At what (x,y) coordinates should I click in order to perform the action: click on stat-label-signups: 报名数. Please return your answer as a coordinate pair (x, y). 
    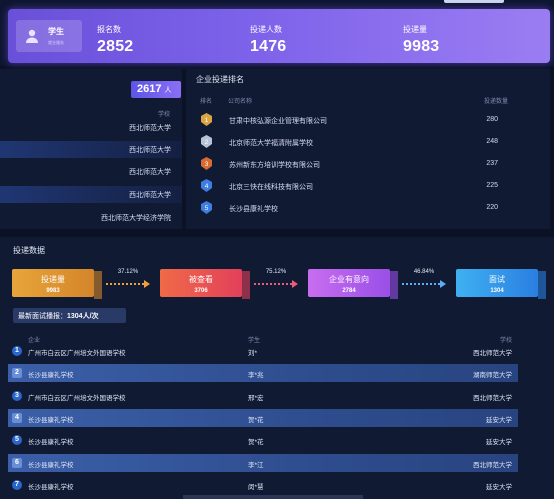
    Looking at the image, I should click on (109, 29).